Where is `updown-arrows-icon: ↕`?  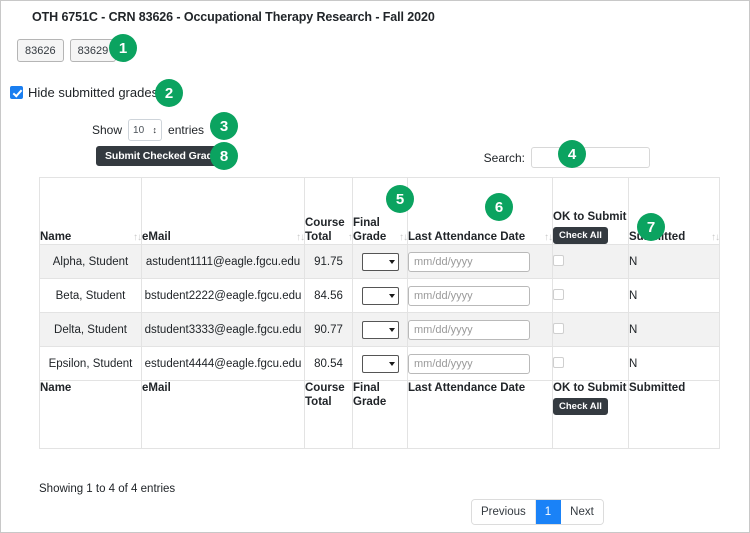
updown-arrows-icon: ↕ is located at coordinates (155, 130).